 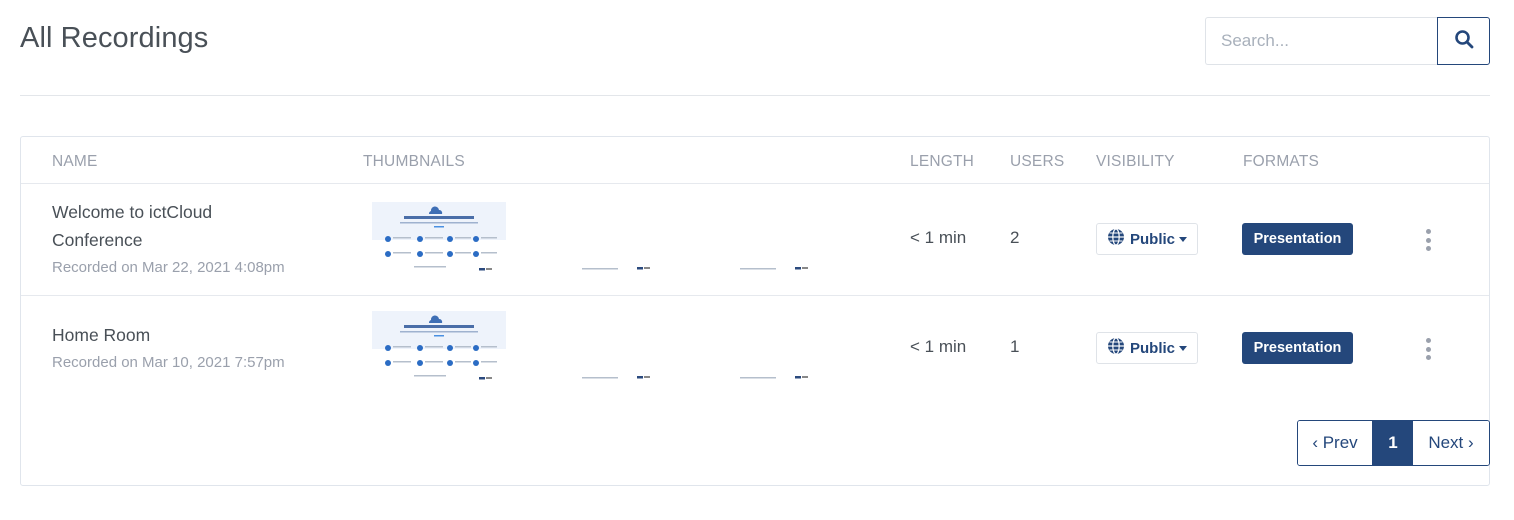 I want to click on recording-date: Recorded on Mar 22, 2021 4:08pm, so click(x=168, y=267).